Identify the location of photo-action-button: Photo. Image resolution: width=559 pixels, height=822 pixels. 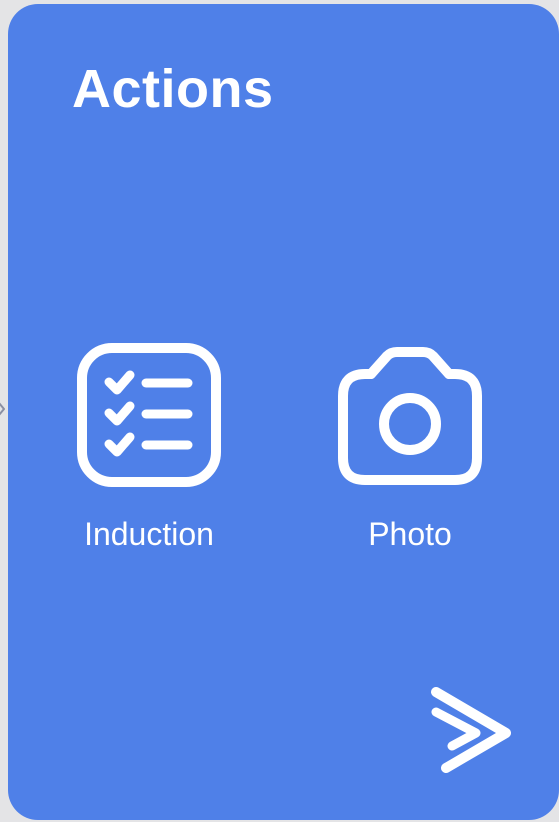
(410, 452).